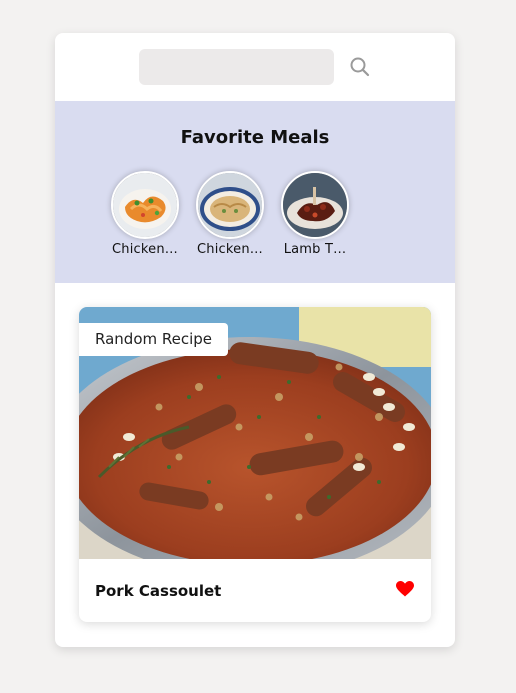 Image resolution: width=516 pixels, height=693 pixels. I want to click on chicken-dish-image, so click(145, 205).